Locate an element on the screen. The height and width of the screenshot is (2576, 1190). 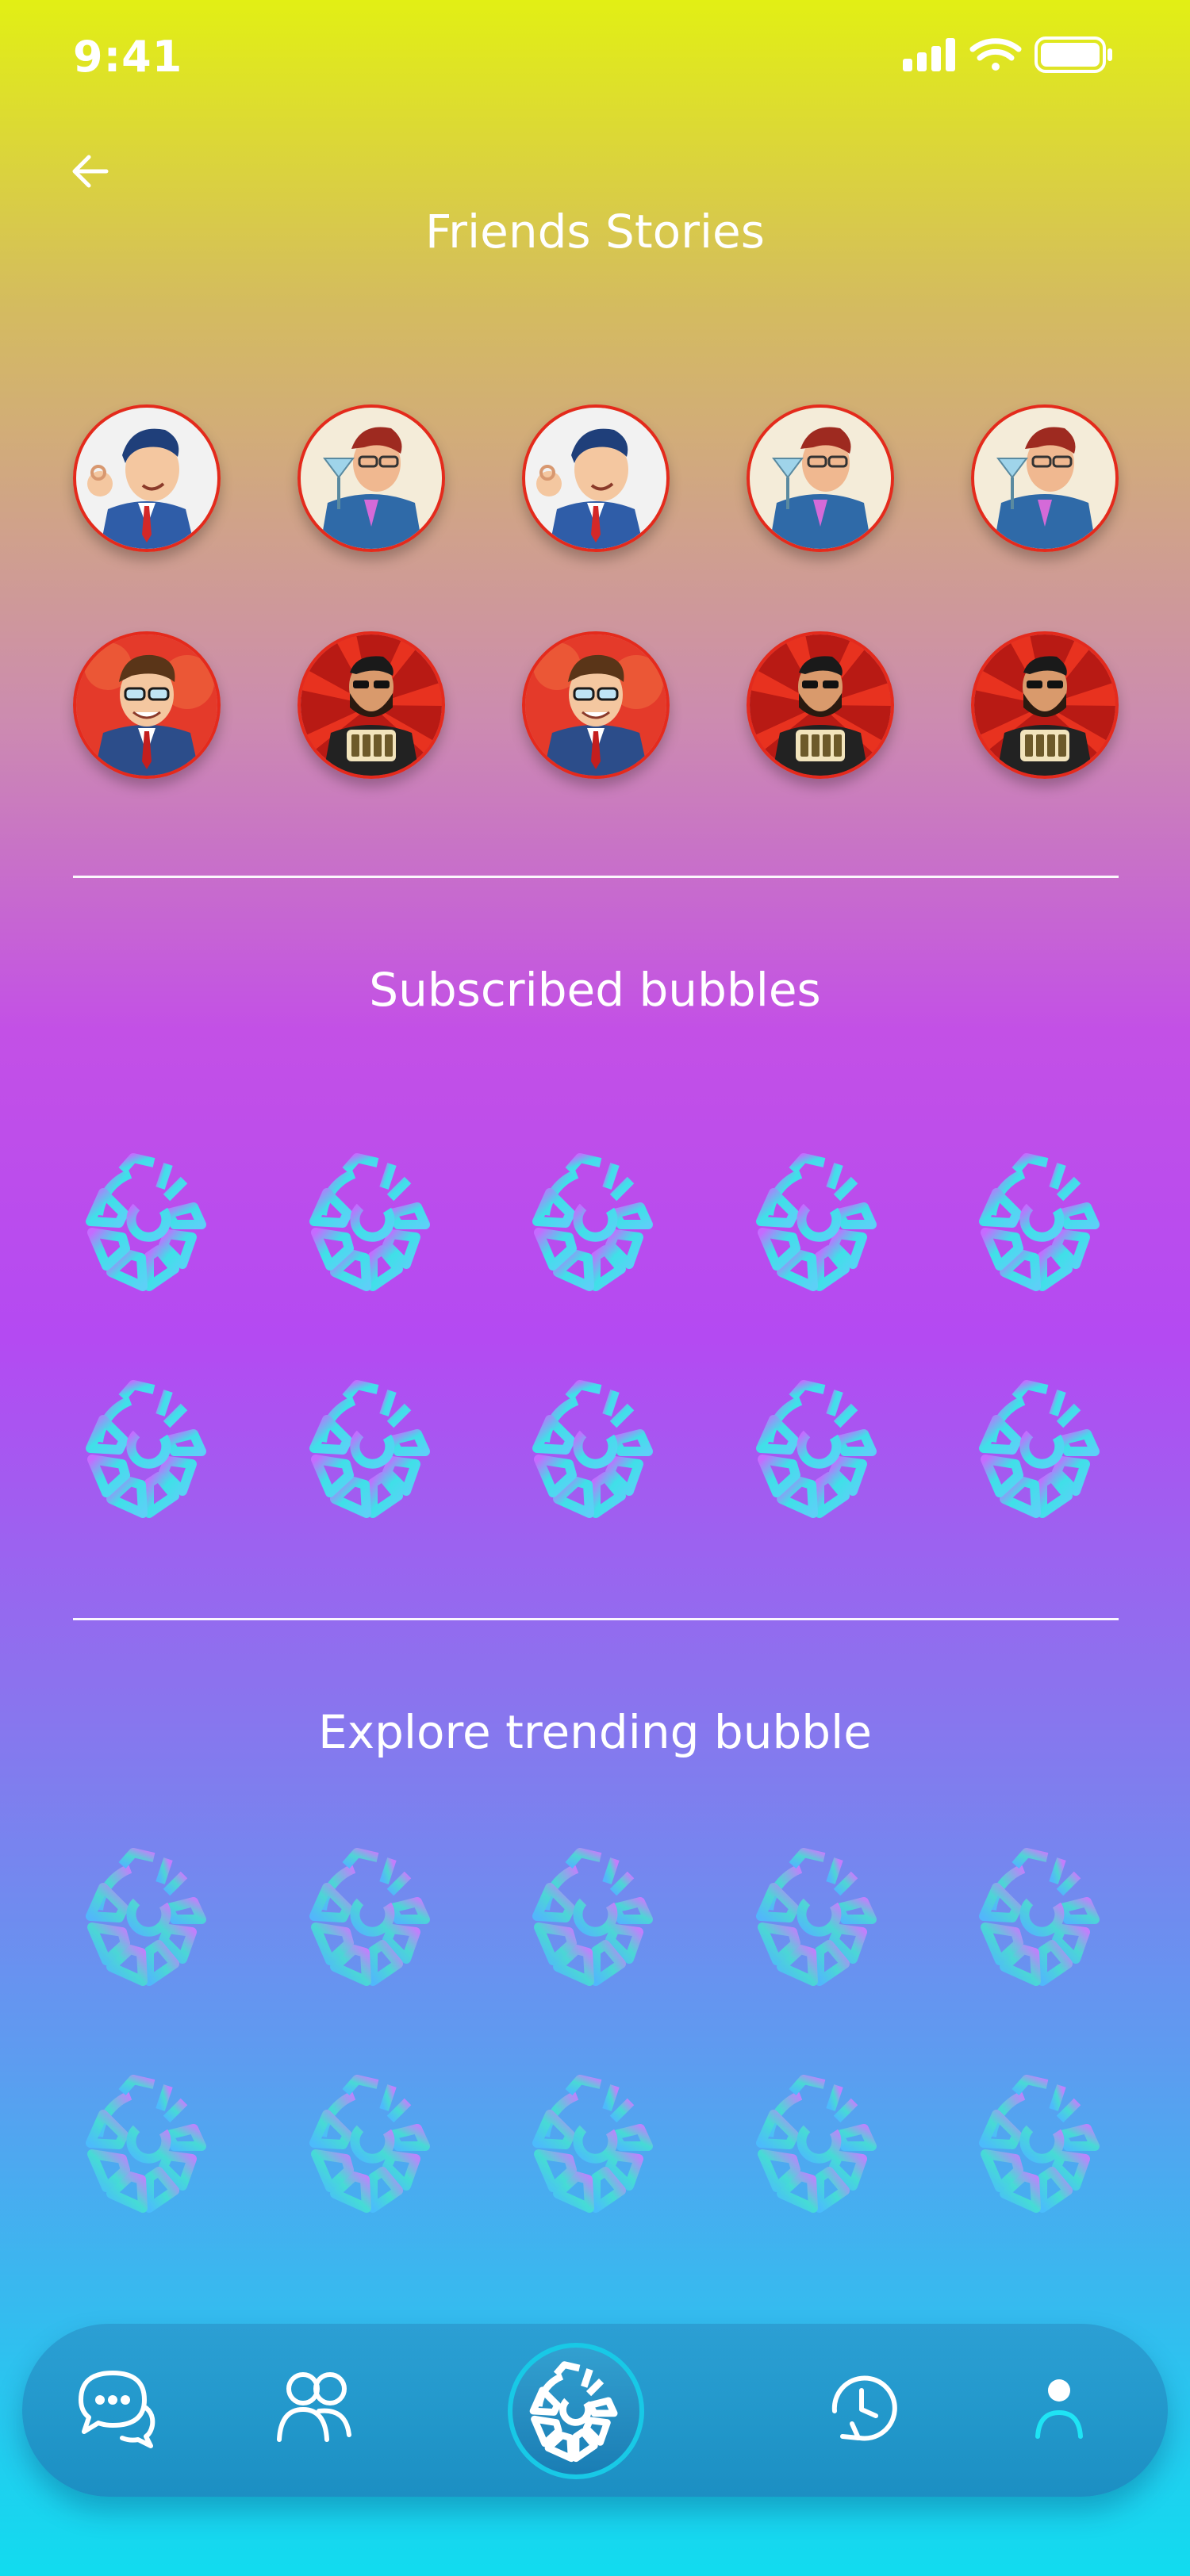
signal-icon is located at coordinates (929, 55).